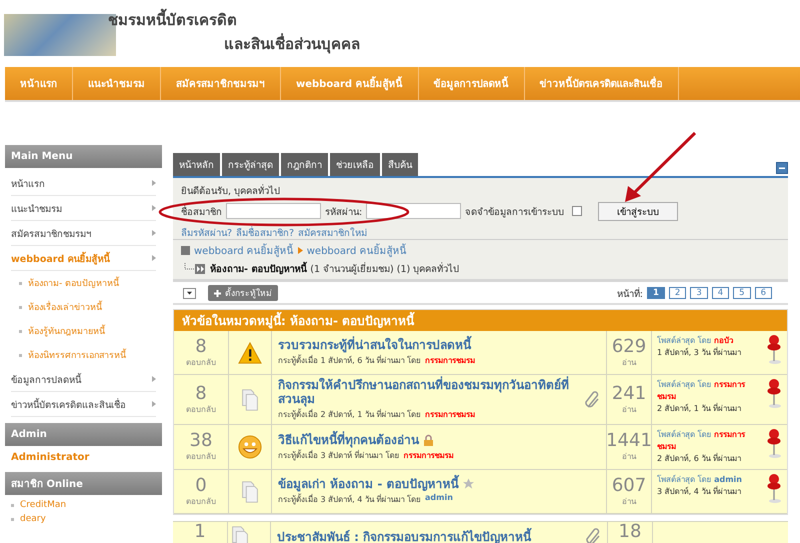 The image size is (800, 543). Describe the element at coordinates (699, 293) in the screenshot. I see `page-link: 3` at that location.